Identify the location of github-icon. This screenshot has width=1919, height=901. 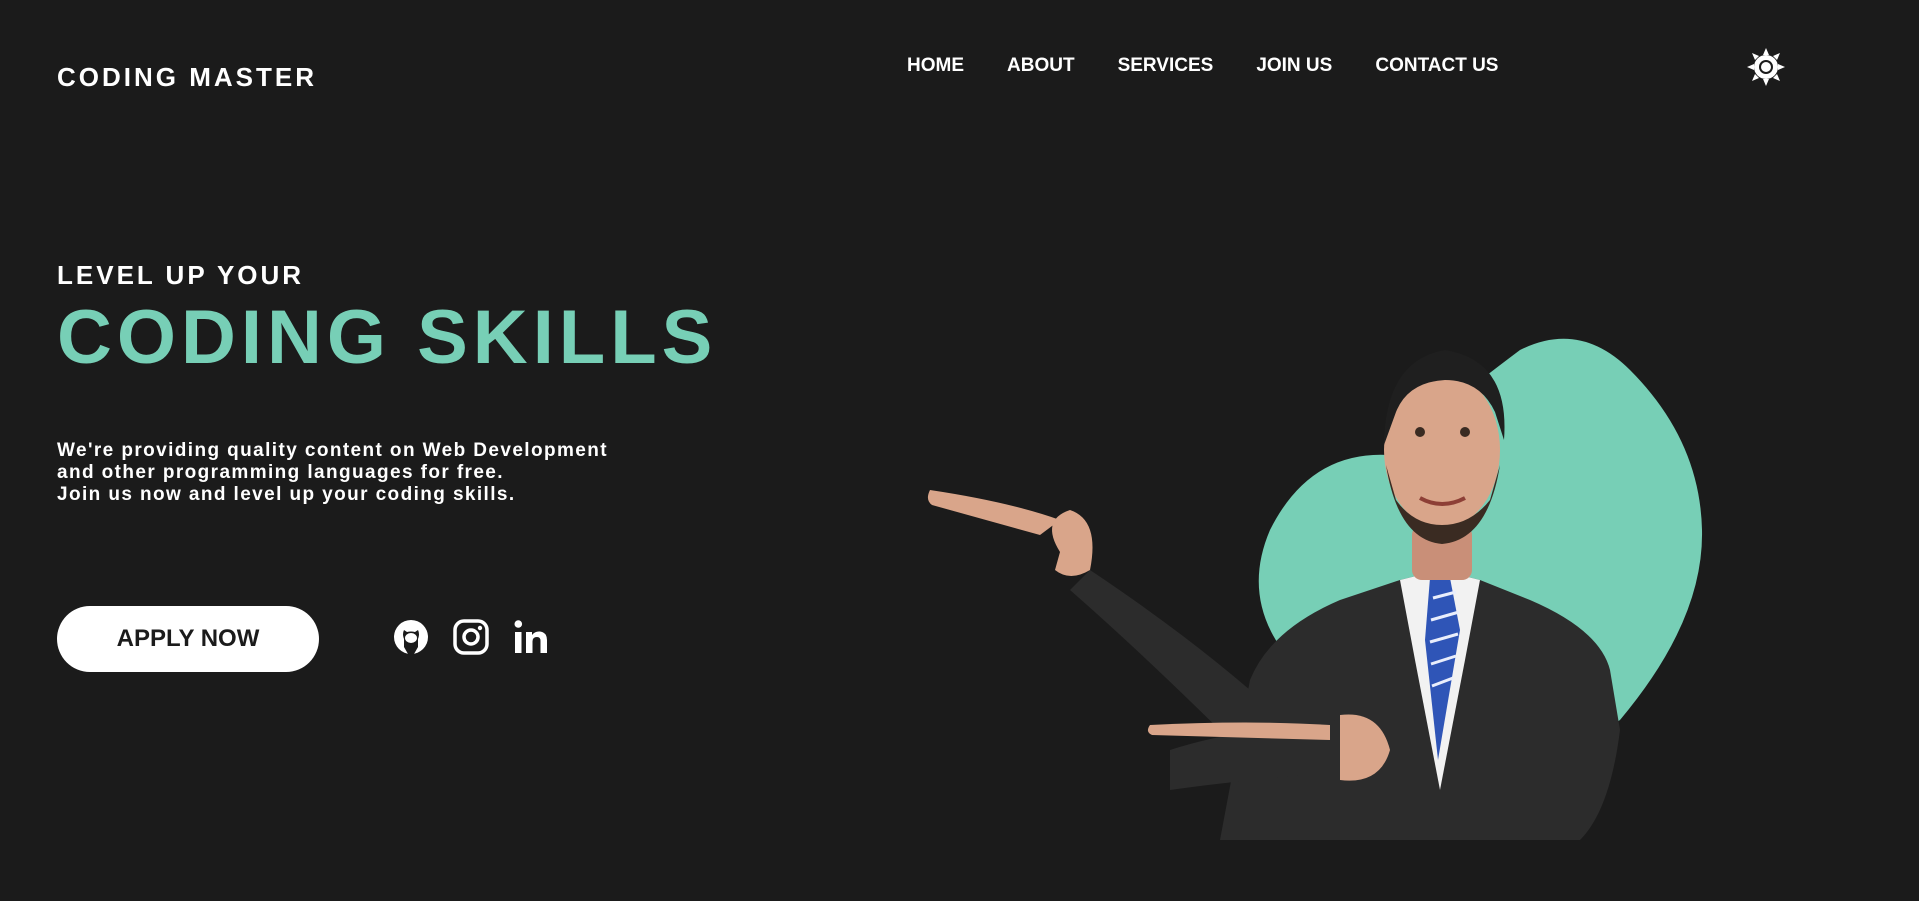
(411, 637).